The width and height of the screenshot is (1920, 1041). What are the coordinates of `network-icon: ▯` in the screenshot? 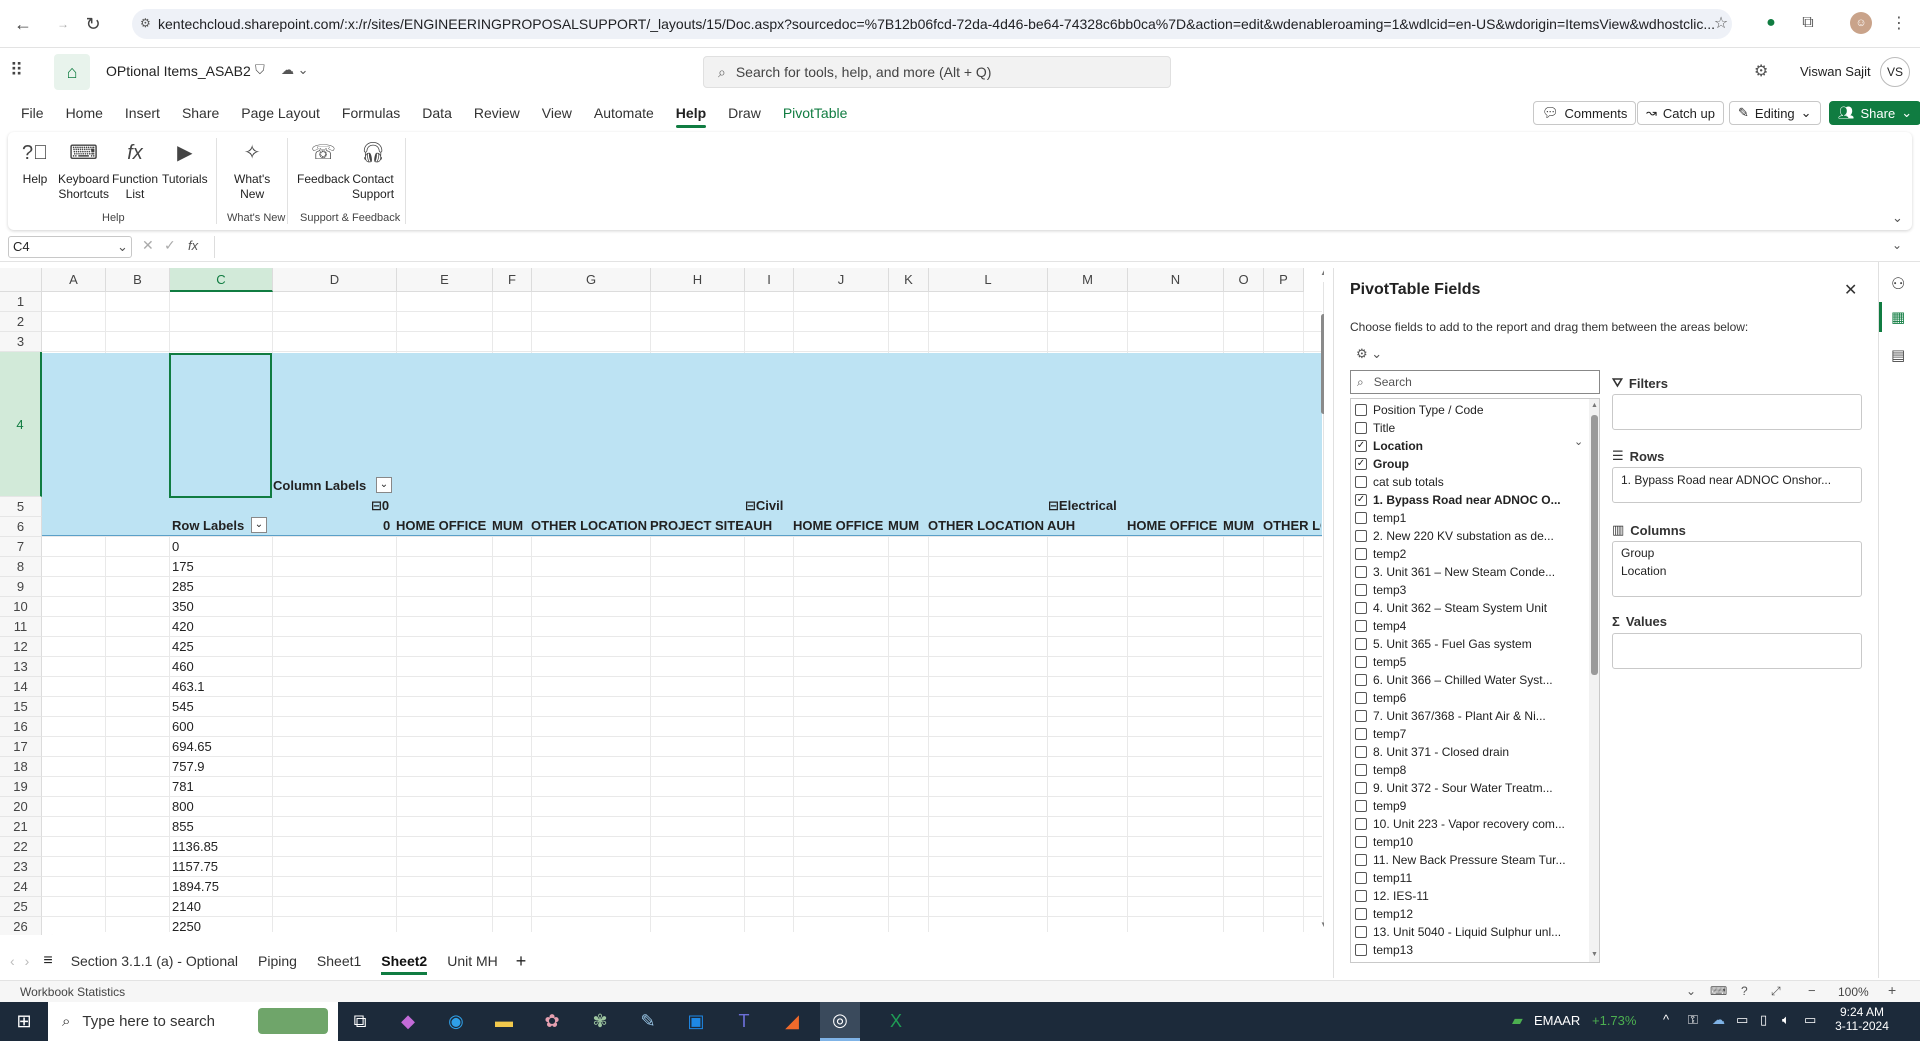 It's located at (1763, 1020).